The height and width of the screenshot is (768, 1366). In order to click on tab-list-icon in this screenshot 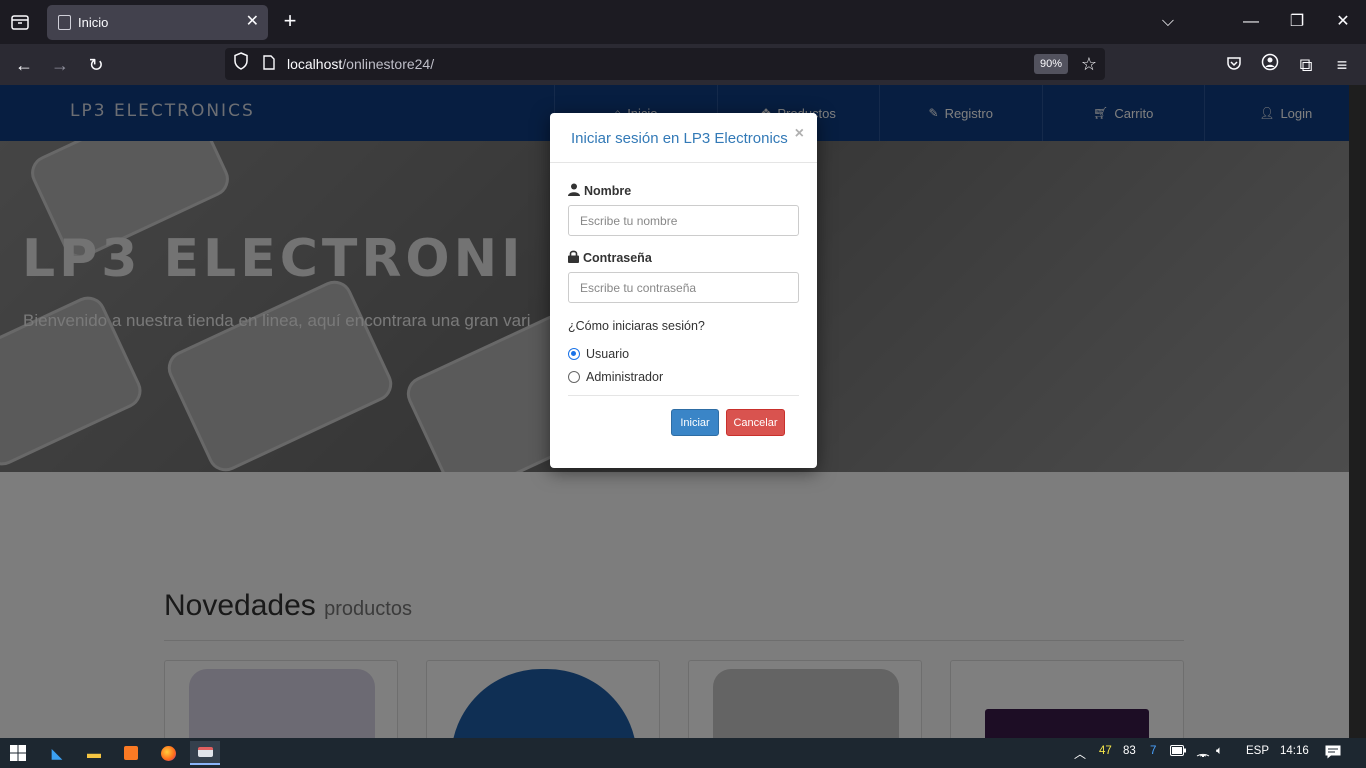, I will do `click(20, 22)`.